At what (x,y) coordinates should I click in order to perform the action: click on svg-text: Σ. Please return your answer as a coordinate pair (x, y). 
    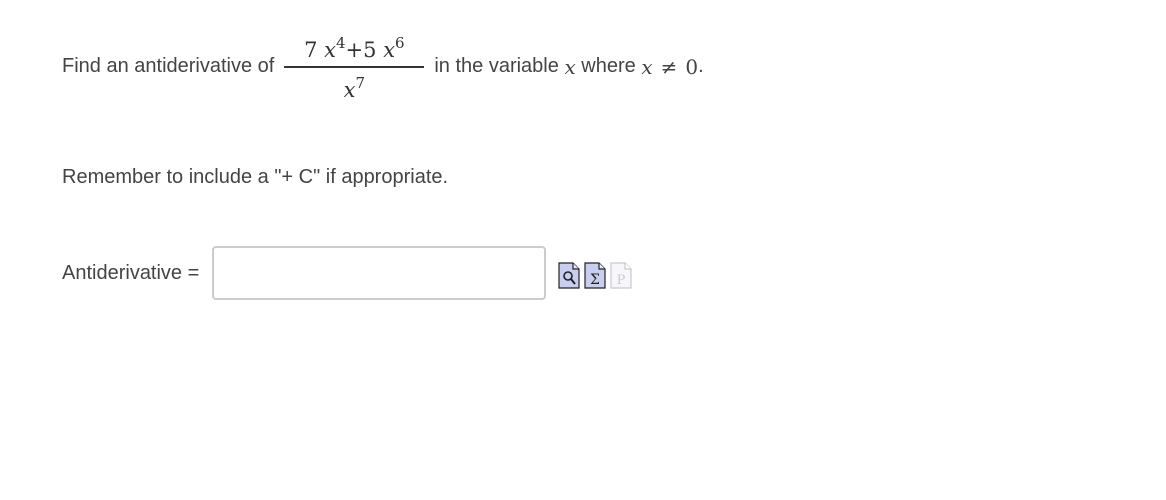
    Looking at the image, I should click on (595, 280).